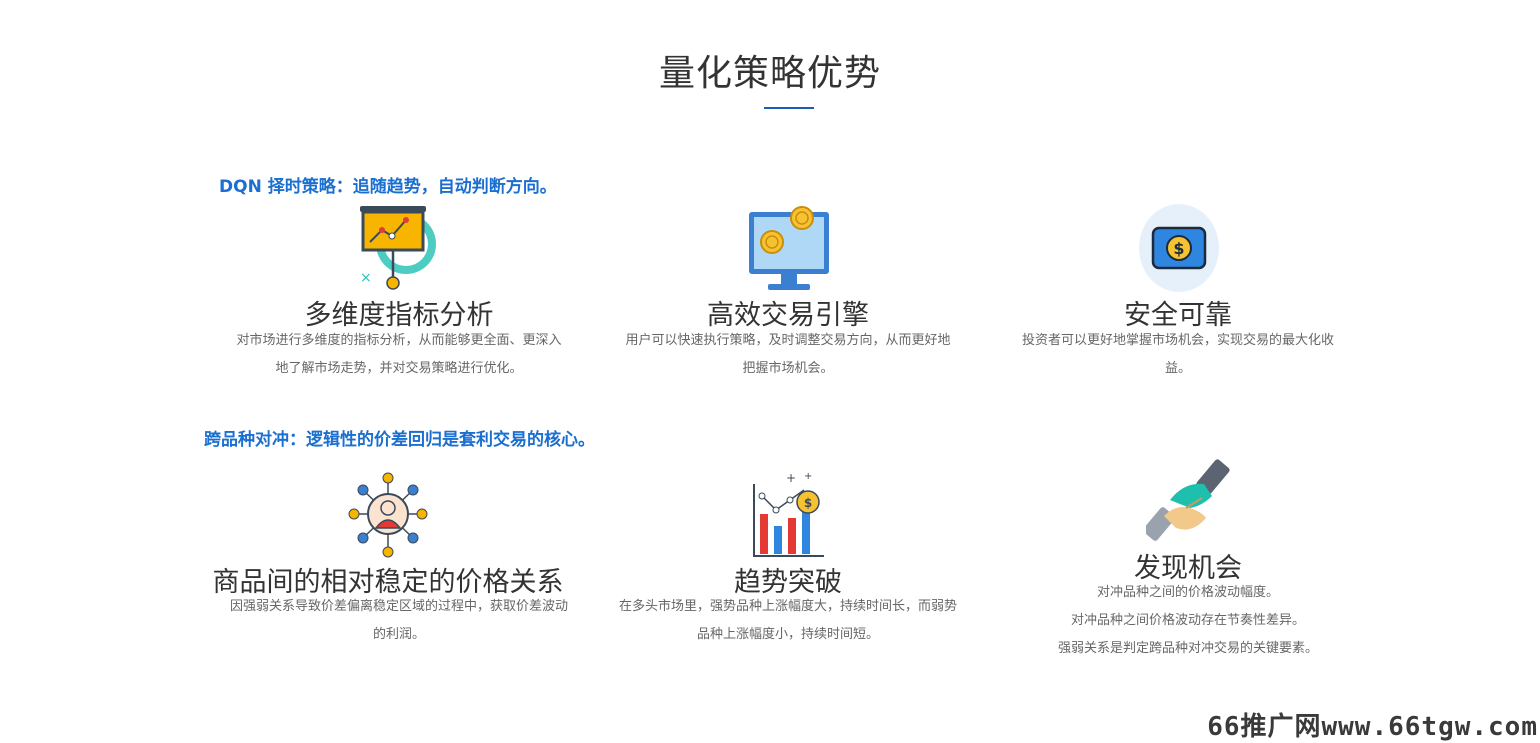 This screenshot has width=1540, height=743. Describe the element at coordinates (1178, 355) in the screenshot. I see `feature-desc-secure: 投资者可以更好地掌握市场机会，实现交易的最大化收 益。` at that location.